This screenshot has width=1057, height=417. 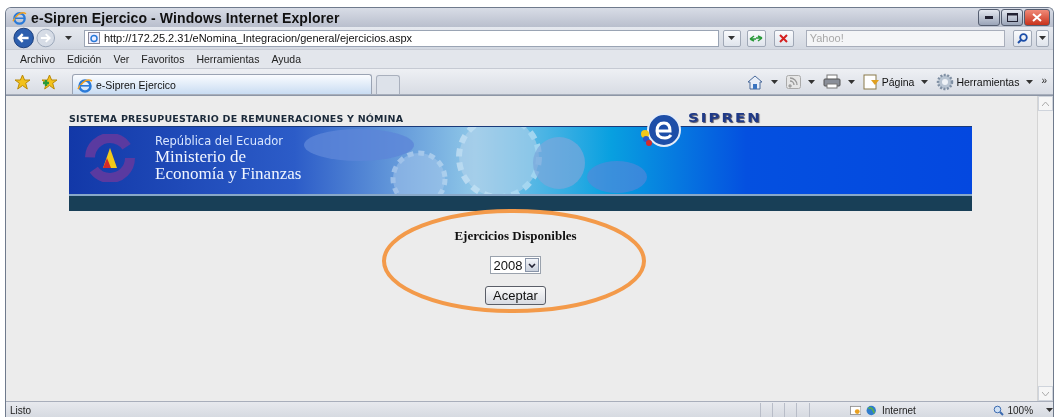 What do you see at coordinates (22, 81) in the screenshot?
I see `star-icon` at bounding box center [22, 81].